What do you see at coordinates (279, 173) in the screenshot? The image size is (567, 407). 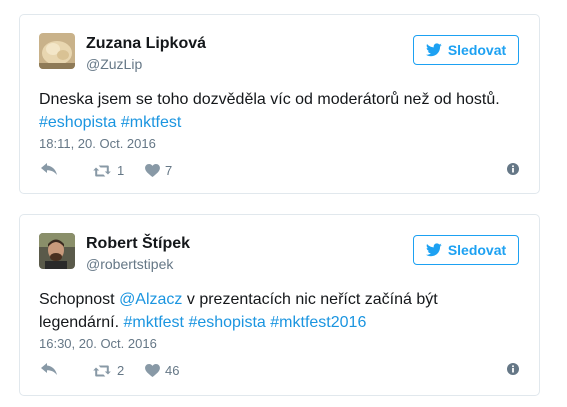 I see `action-bar: 1 7` at bounding box center [279, 173].